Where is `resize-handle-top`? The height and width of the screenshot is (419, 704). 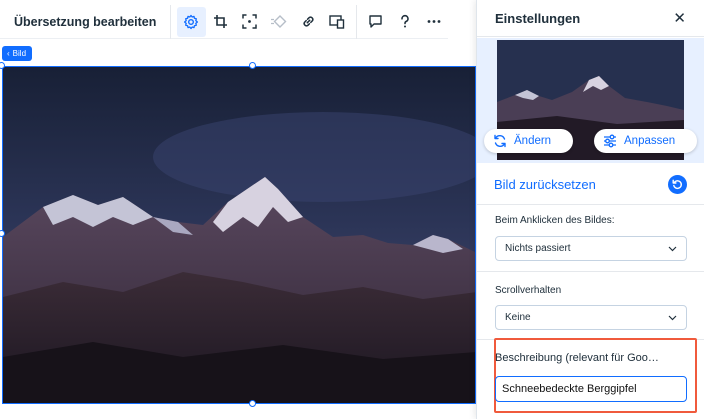 resize-handle-top is located at coordinates (252, 65).